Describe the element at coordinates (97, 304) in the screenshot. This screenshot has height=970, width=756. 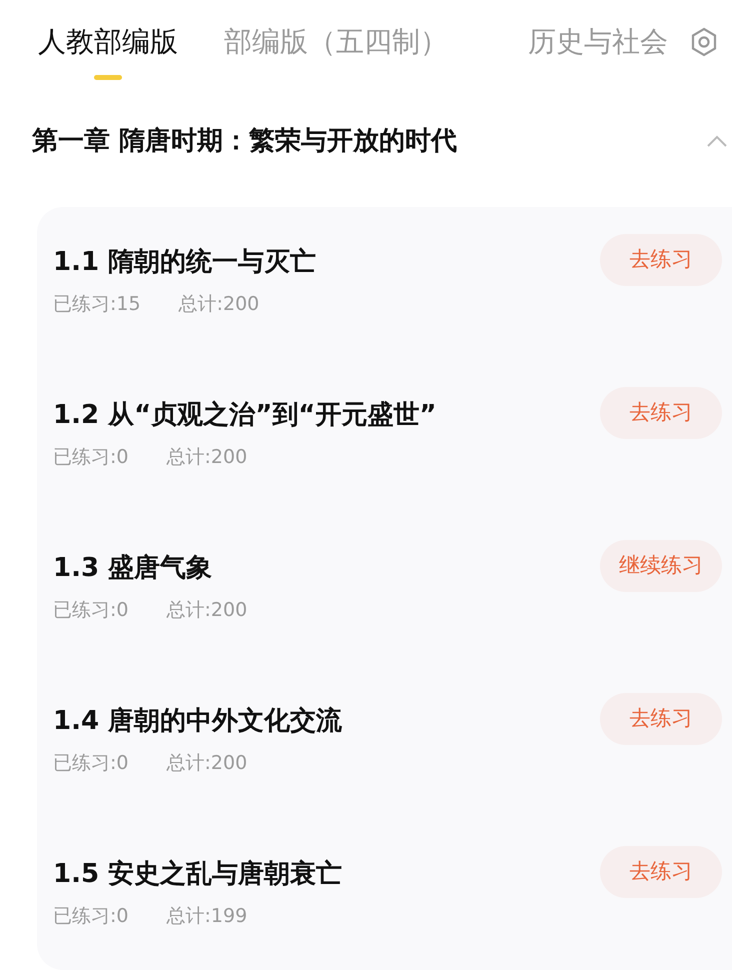
I see `practiced-count: 已练习:15` at that location.